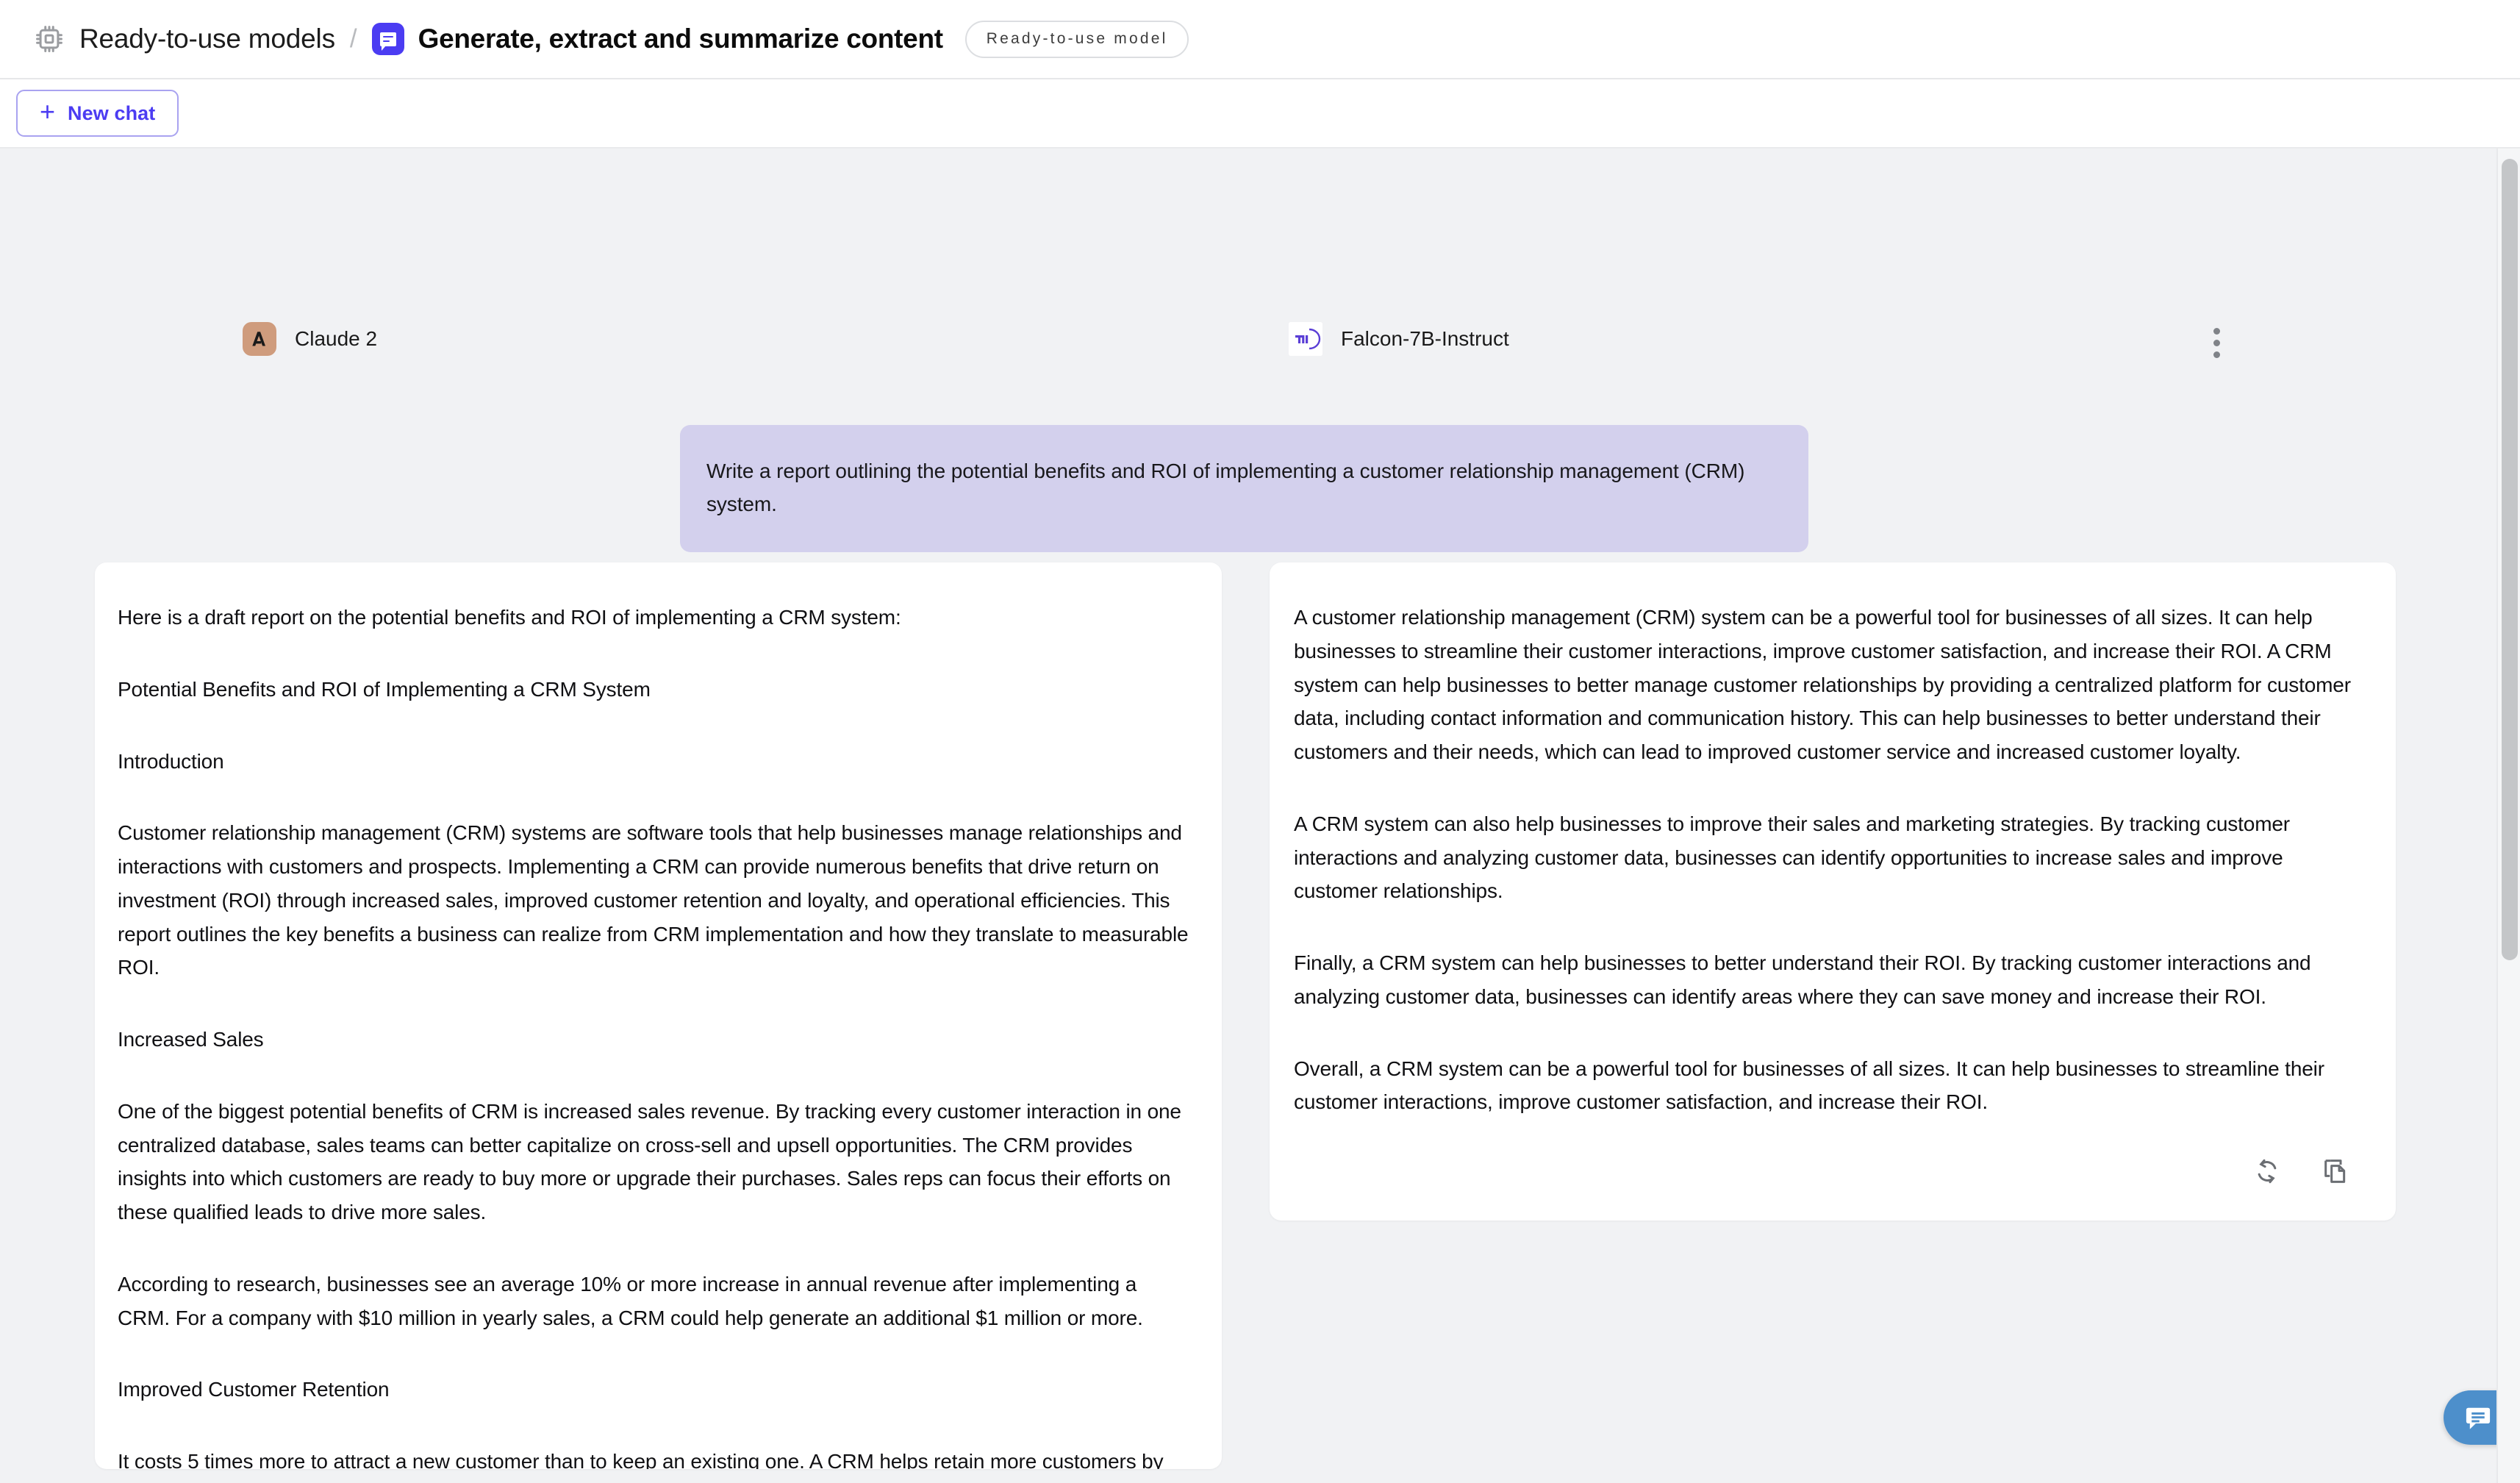 This screenshot has height=1483, width=2520. Describe the element at coordinates (2334, 1171) in the screenshot. I see `copy-icon` at that location.